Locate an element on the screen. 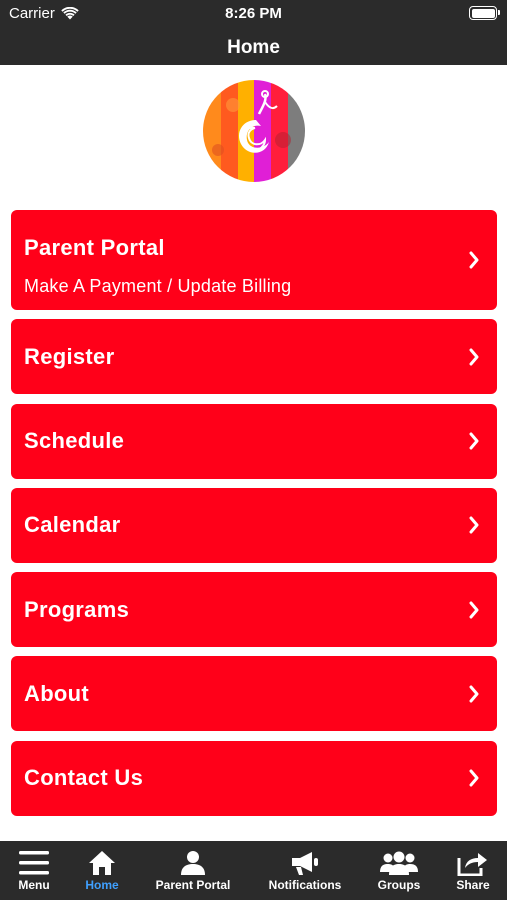 This screenshot has width=507, height=900. page-title: Home is located at coordinates (253, 47).